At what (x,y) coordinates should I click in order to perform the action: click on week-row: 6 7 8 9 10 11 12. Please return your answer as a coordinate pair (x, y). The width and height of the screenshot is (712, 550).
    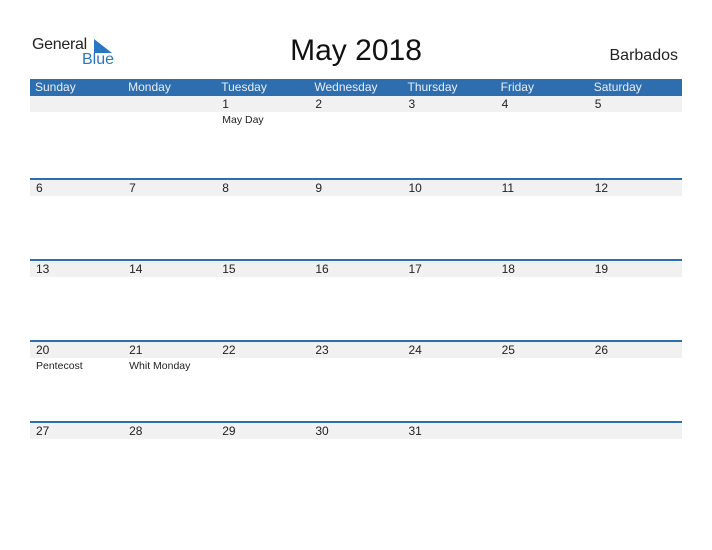
    Looking at the image, I should click on (356, 218).